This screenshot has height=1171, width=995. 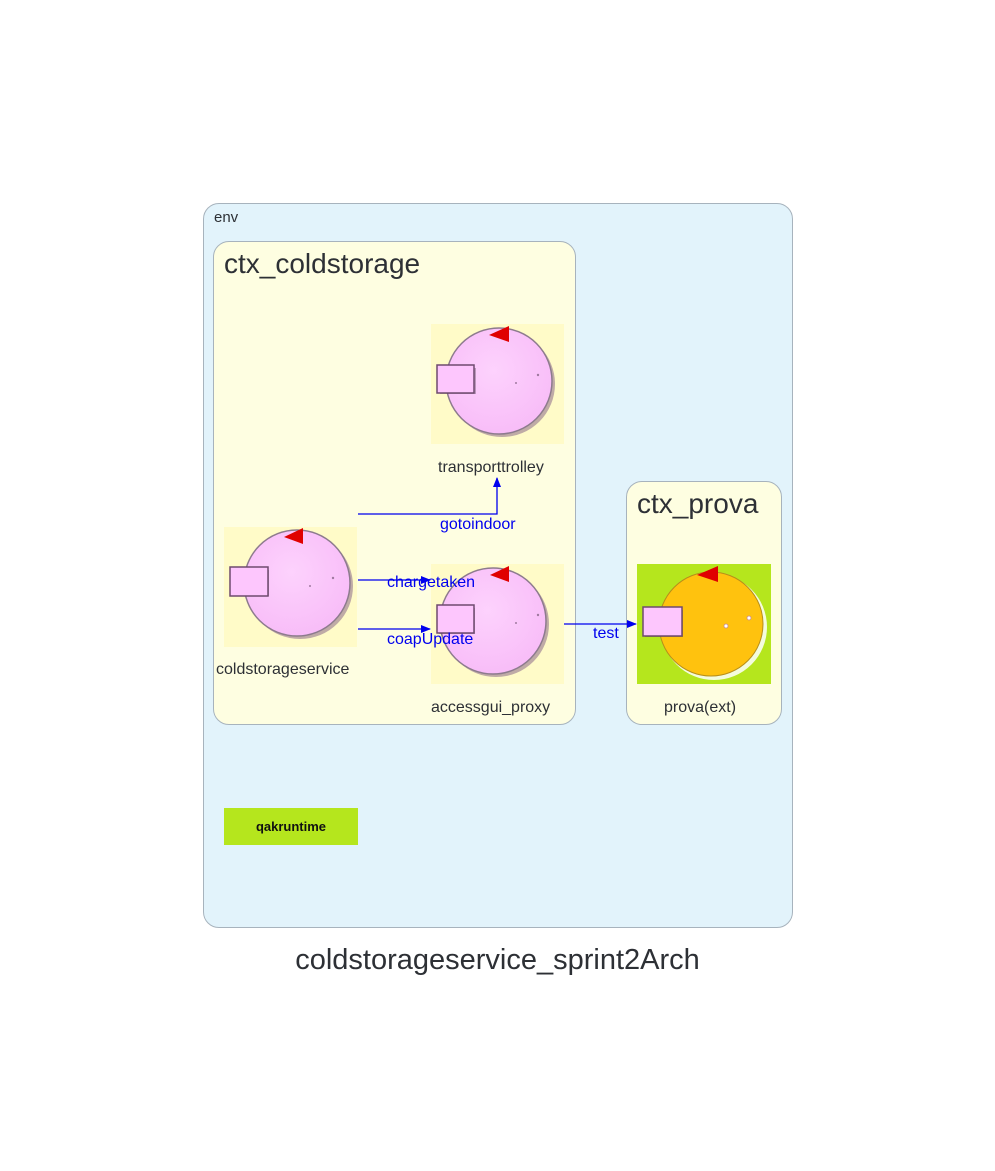 What do you see at coordinates (429, 496) in the screenshot?
I see `edge-gotoindoor` at bounding box center [429, 496].